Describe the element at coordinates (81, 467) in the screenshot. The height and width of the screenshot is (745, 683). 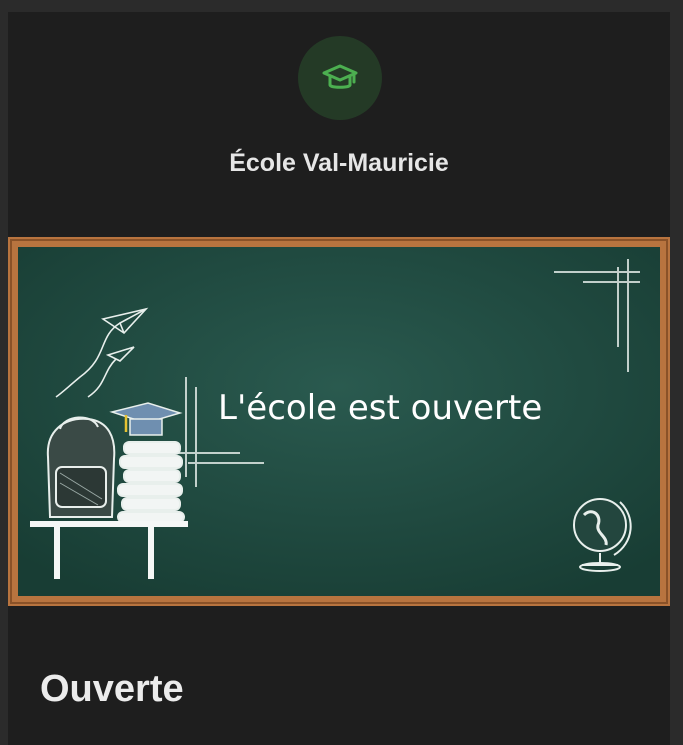
I see `backpack-icon` at that location.